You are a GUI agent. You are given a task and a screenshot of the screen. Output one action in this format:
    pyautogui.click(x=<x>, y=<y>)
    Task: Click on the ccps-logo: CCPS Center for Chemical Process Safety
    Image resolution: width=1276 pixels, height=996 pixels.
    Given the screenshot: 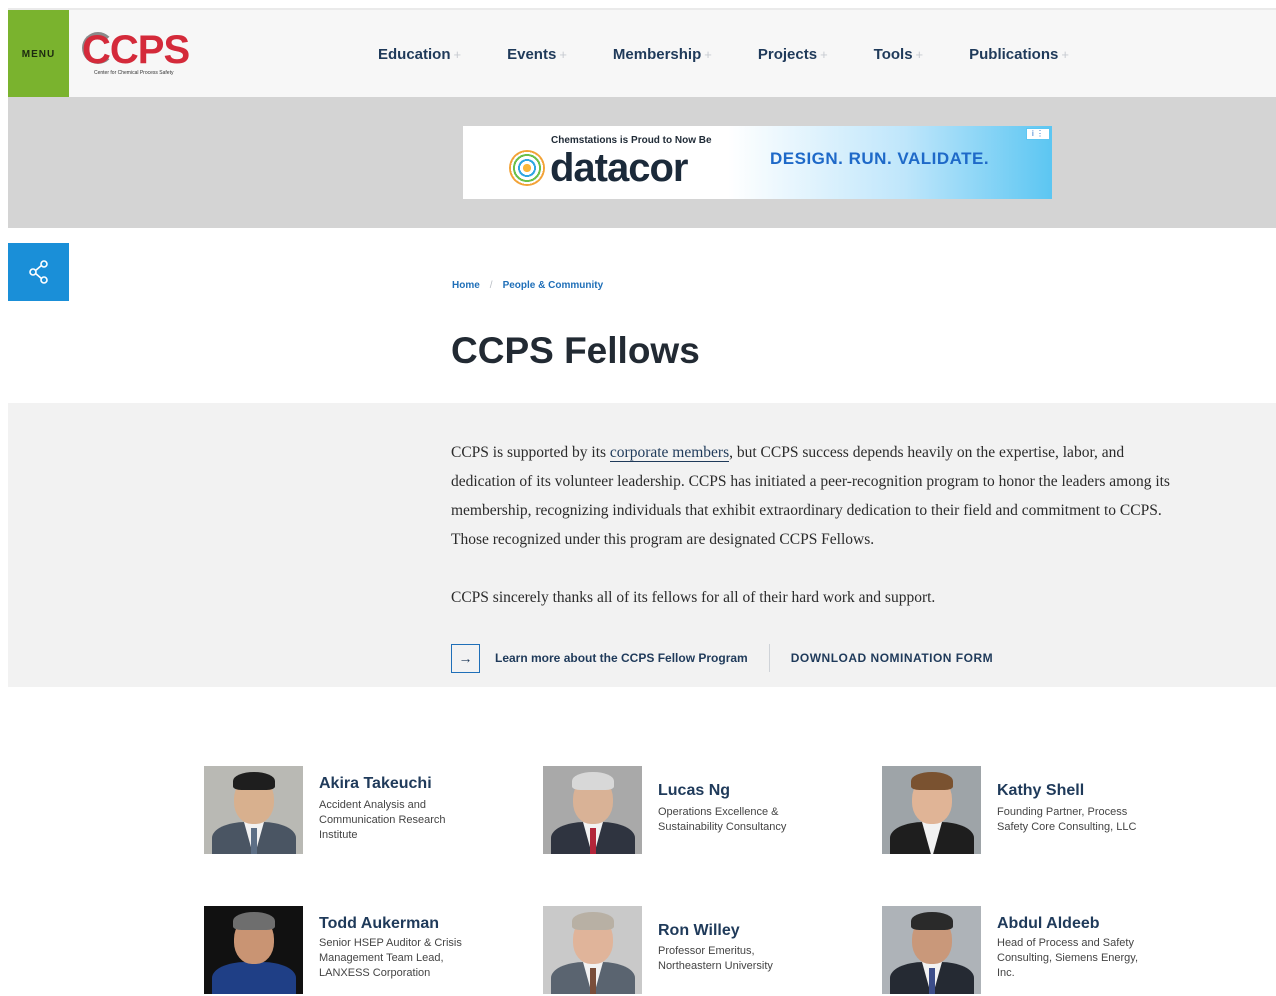 What is the action you would take?
    pyautogui.click(x=137, y=54)
    